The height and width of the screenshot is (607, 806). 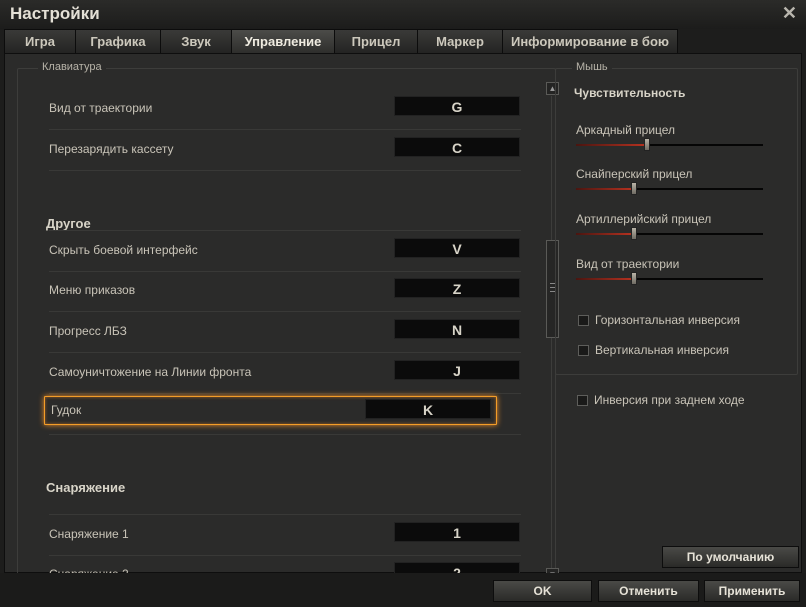 What do you see at coordinates (648, 591) in the screenshot?
I see `cancel-button: Отменить` at bounding box center [648, 591].